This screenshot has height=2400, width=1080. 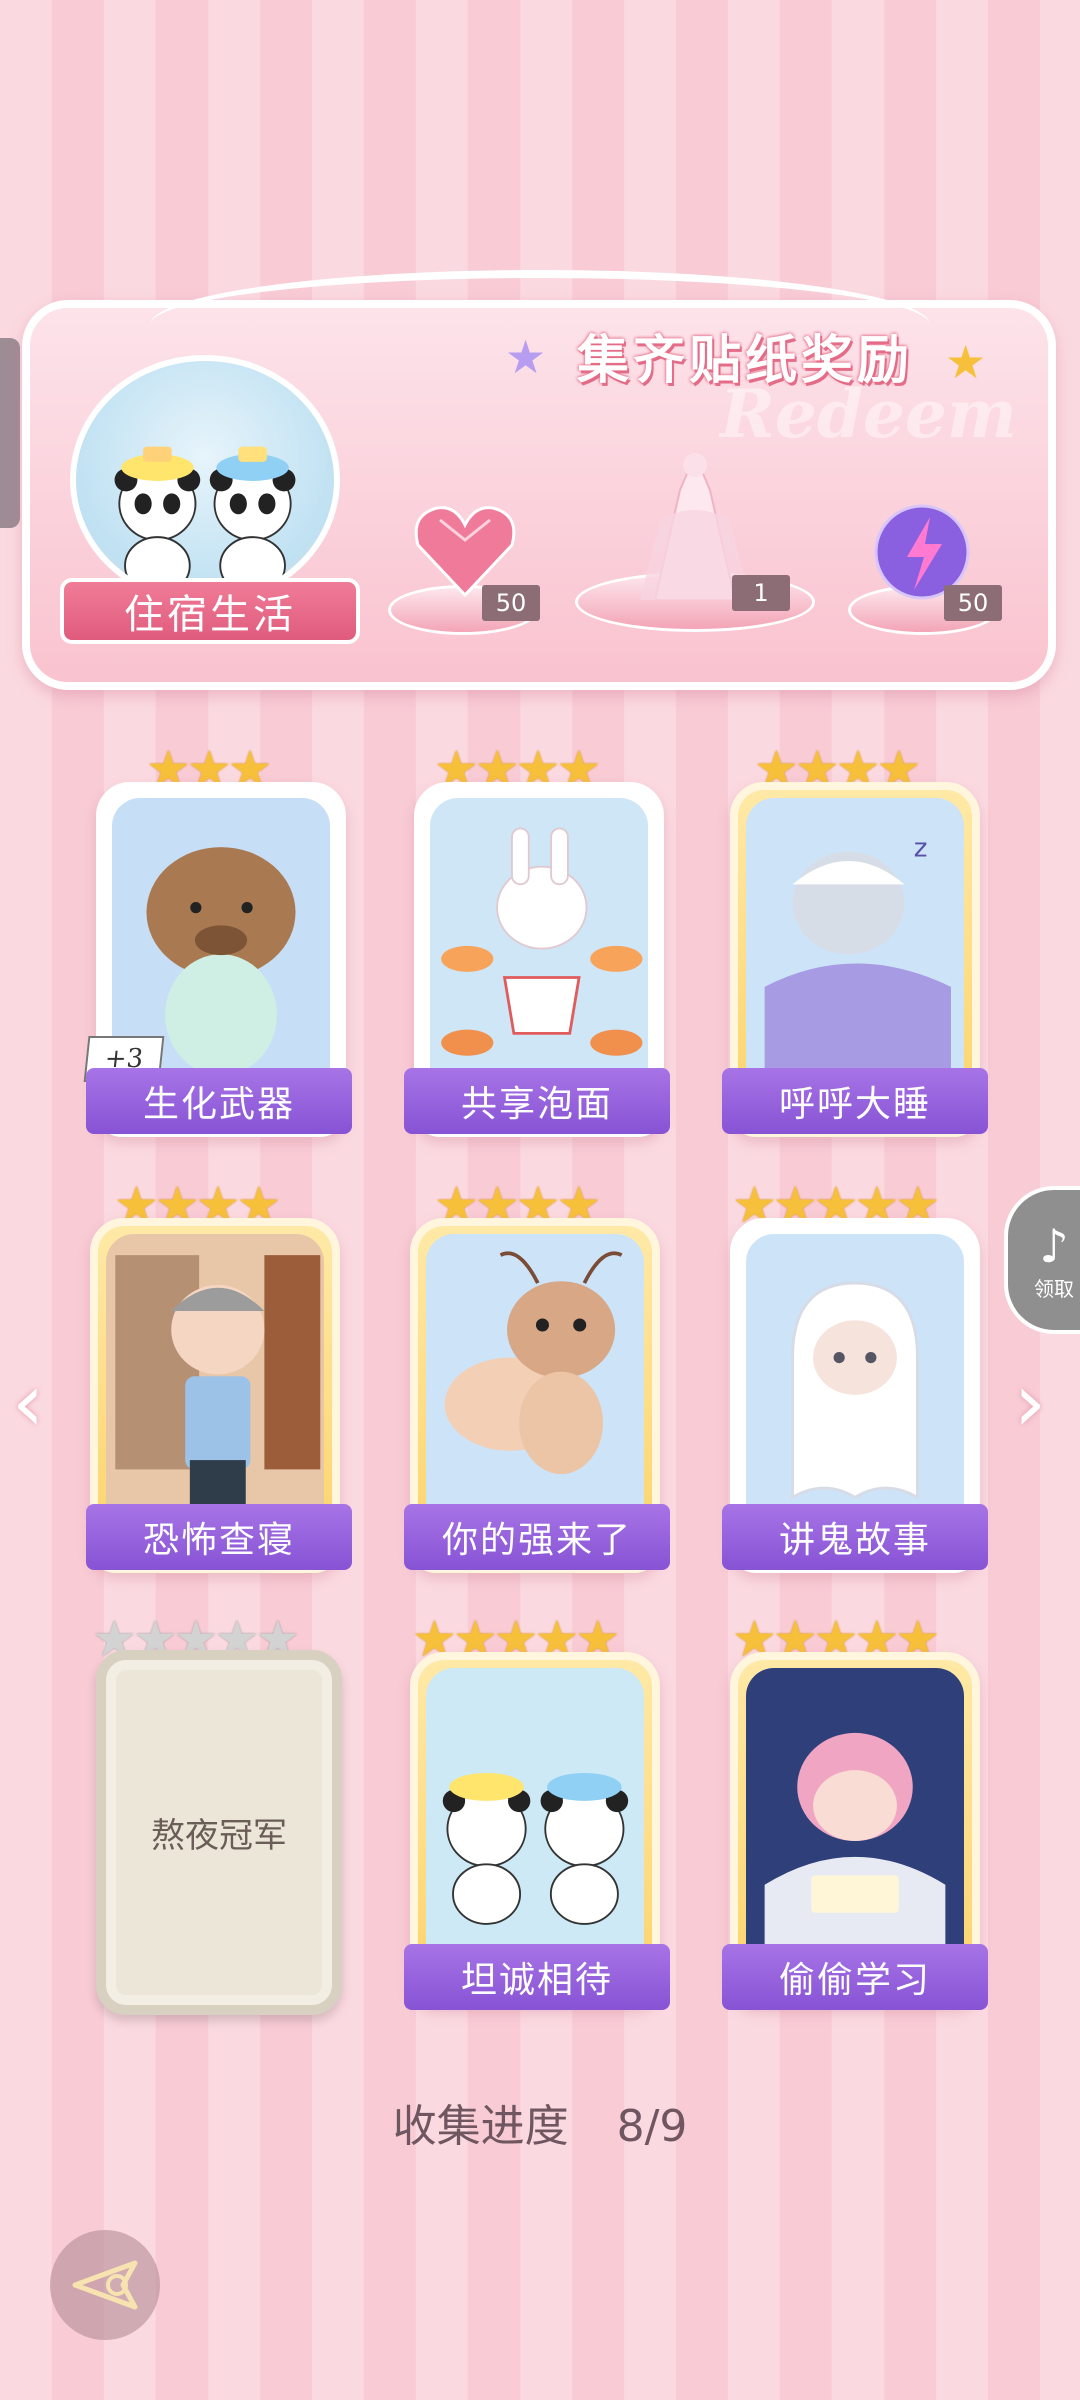 What do you see at coordinates (1054, 1245) in the screenshot?
I see `music-note-icon: ♪` at bounding box center [1054, 1245].